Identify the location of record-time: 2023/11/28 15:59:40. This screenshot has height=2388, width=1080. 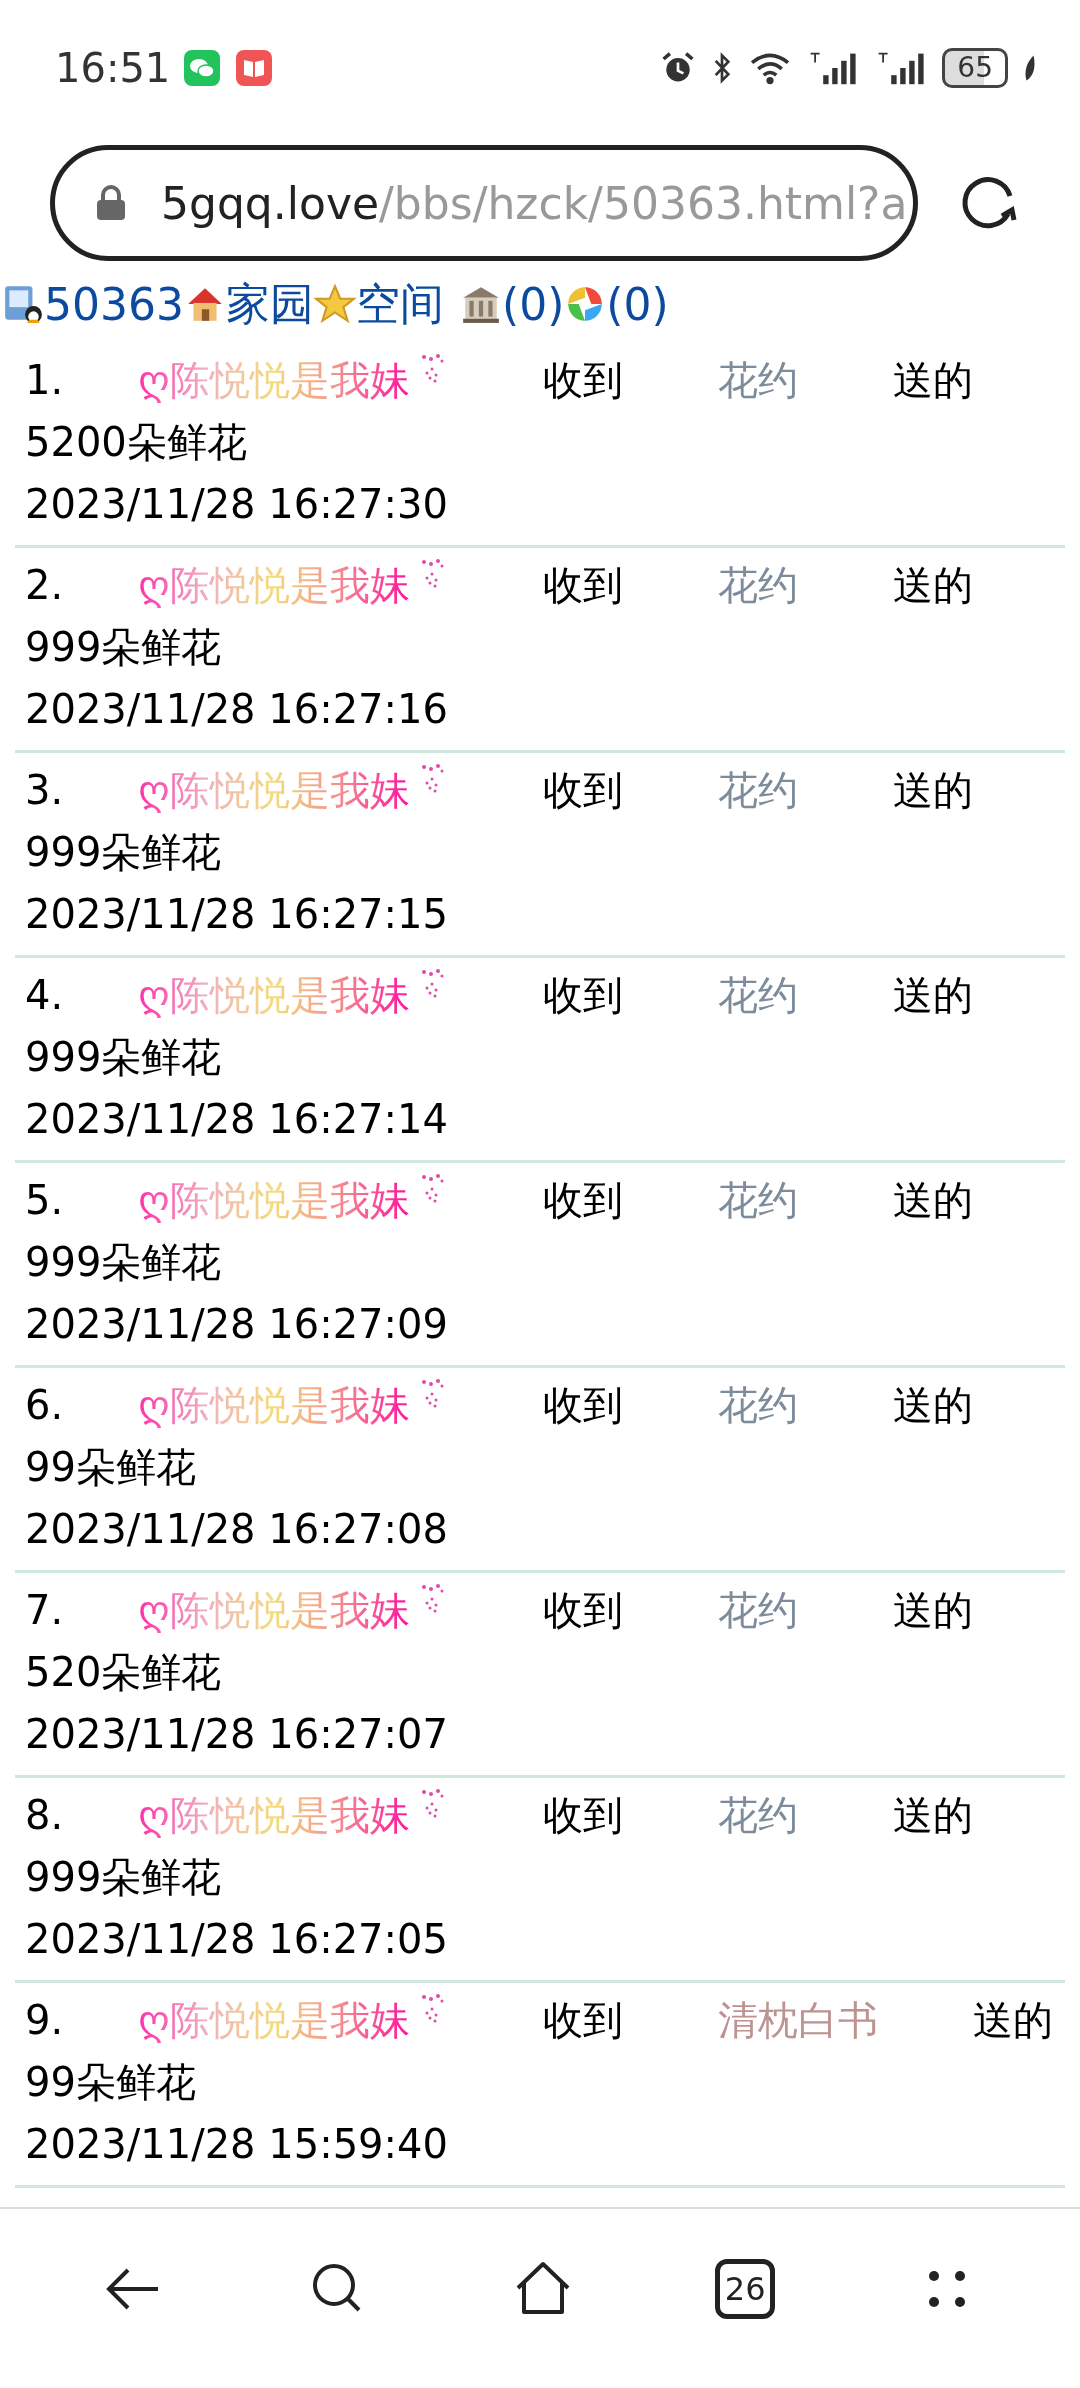
(237, 2144).